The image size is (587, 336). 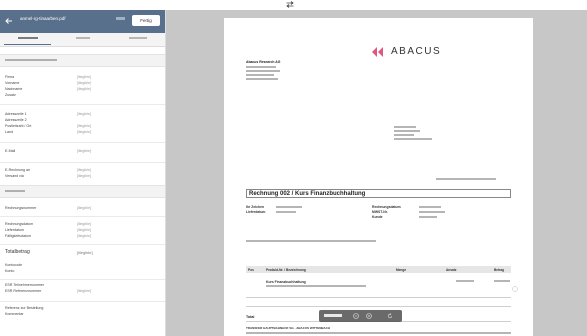 What do you see at coordinates (82, 89) in the screenshot?
I see `field-last-name: Nachname [illegible]` at bounding box center [82, 89].